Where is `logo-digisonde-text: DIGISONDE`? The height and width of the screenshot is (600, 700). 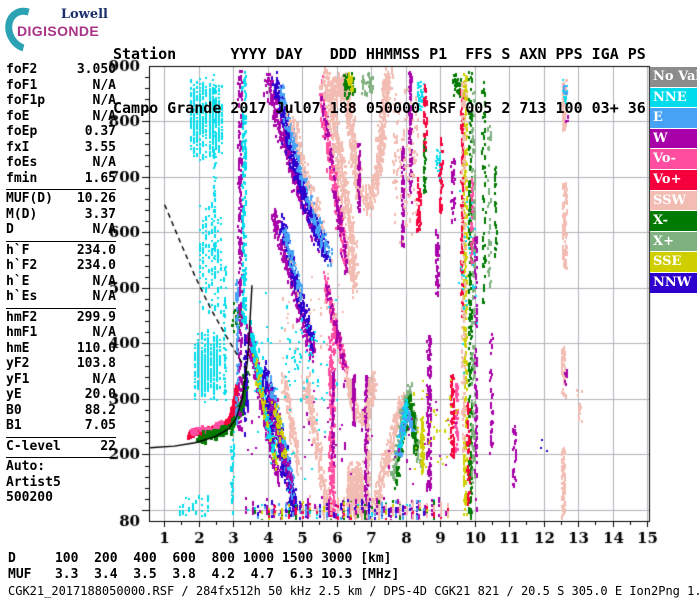 logo-digisonde-text: DIGISONDE is located at coordinates (58, 31).